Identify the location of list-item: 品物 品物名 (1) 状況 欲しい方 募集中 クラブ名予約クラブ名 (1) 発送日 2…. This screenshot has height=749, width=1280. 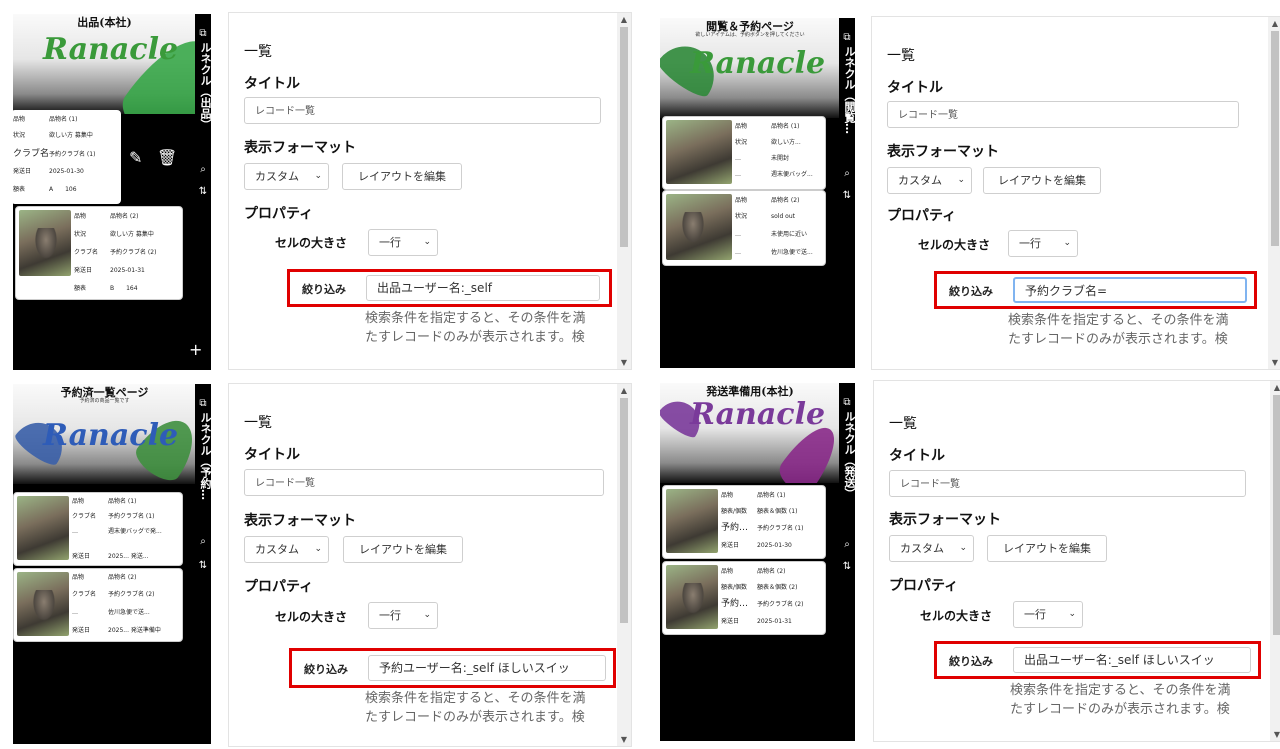
(67, 157).